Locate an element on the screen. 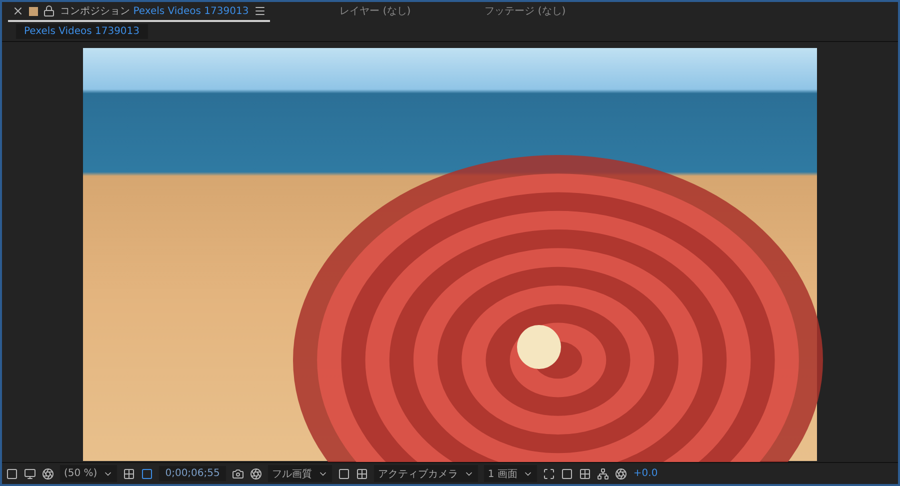 This screenshot has height=486, width=900. swatch-icon is located at coordinates (33, 11).